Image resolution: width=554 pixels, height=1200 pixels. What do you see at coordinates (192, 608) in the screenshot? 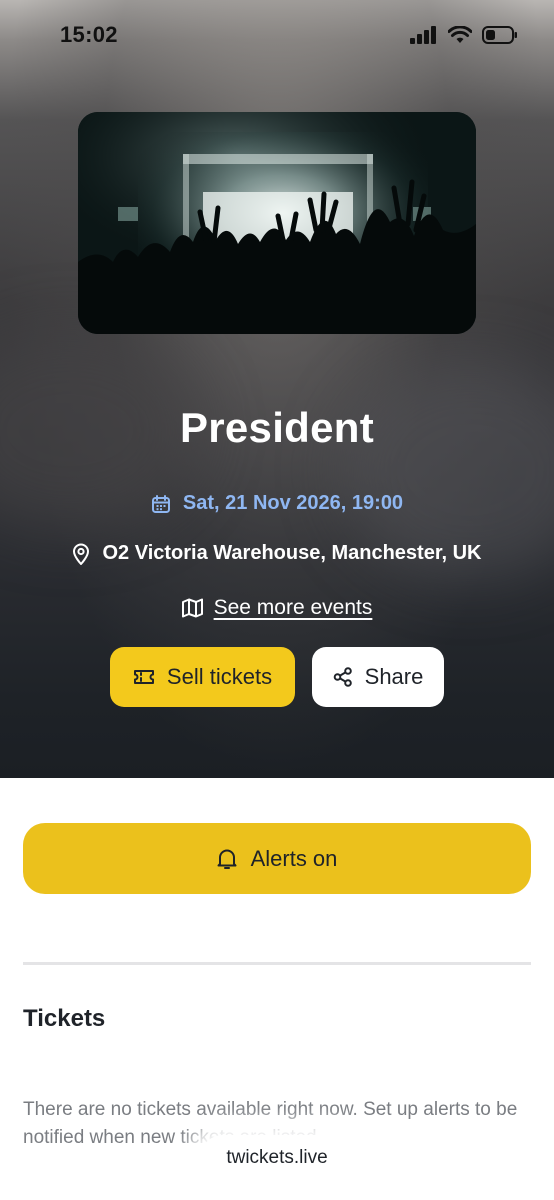
I see `map-icon` at bounding box center [192, 608].